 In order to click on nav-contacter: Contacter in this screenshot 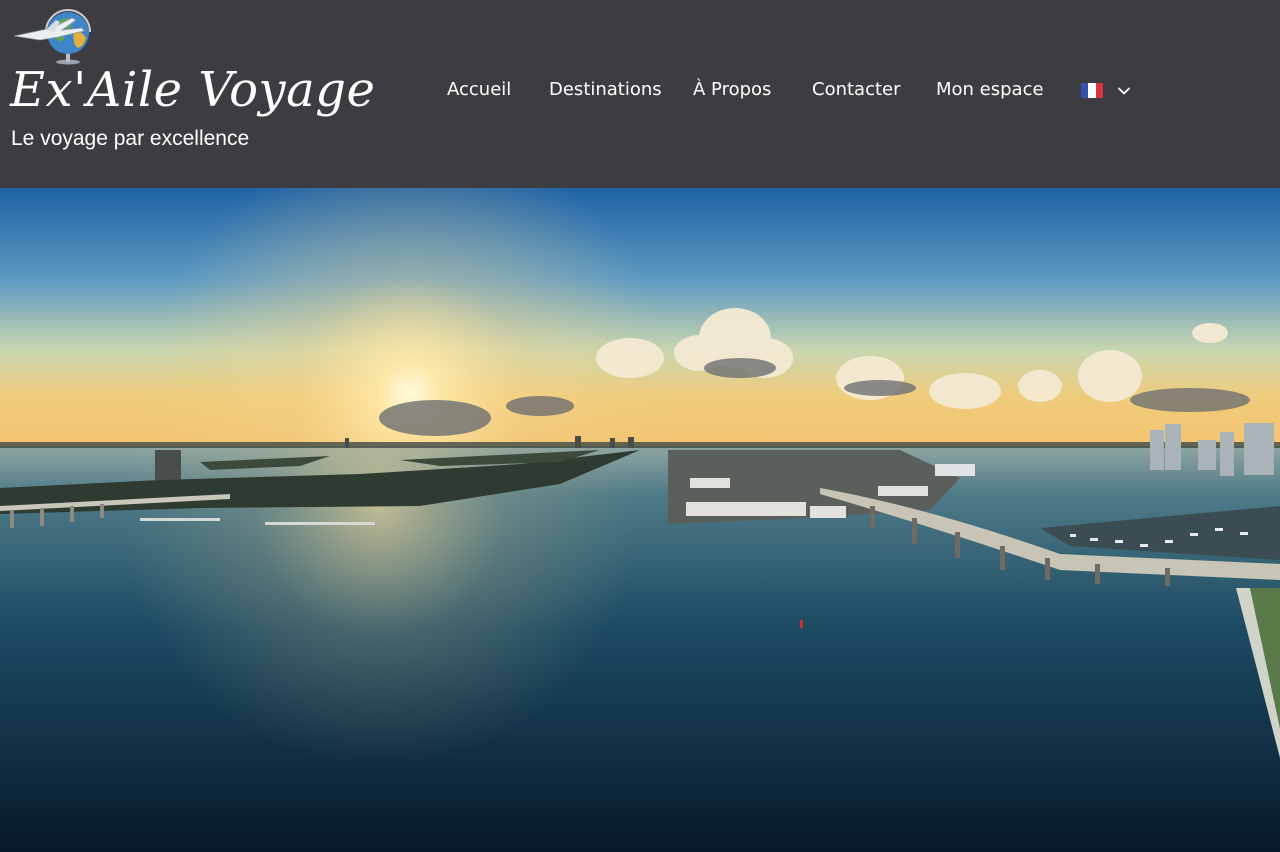, I will do `click(856, 90)`.